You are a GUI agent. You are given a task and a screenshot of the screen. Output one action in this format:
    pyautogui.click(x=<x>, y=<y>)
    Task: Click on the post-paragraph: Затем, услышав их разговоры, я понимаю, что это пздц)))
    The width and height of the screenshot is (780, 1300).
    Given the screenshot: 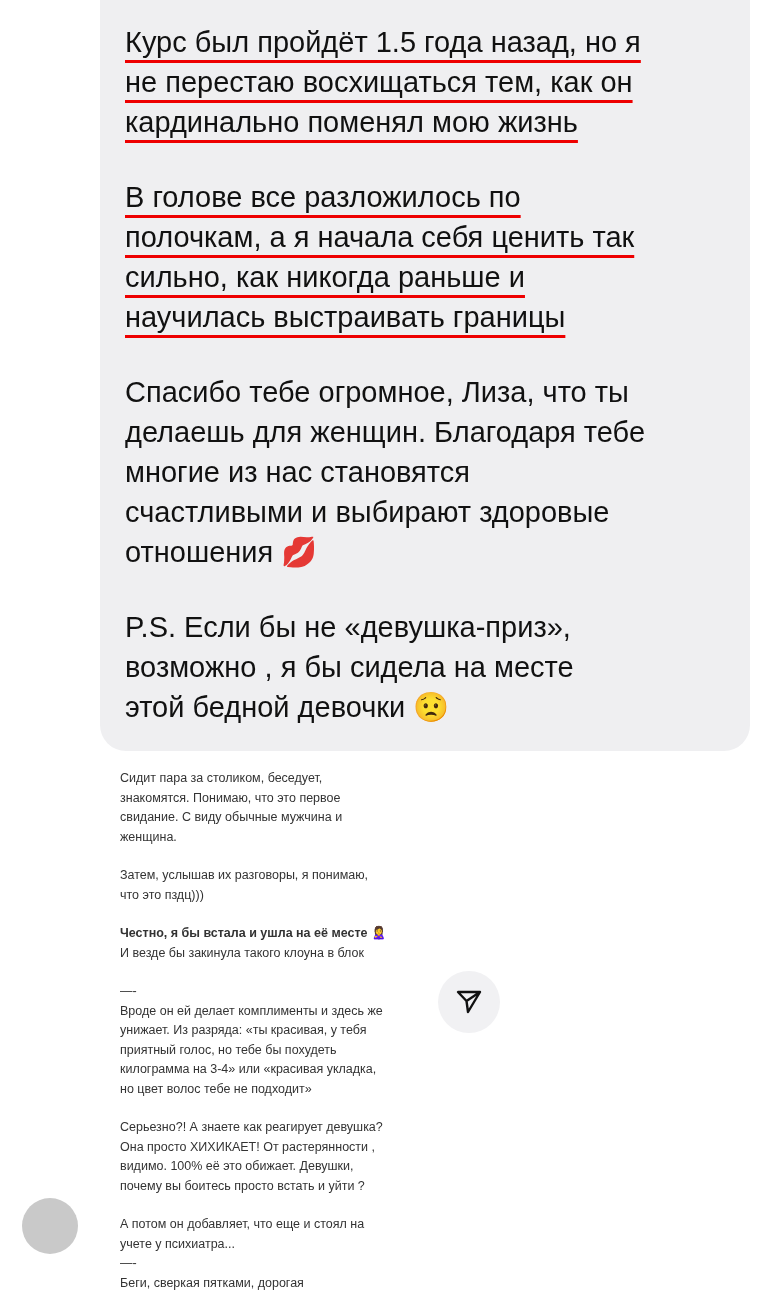 What is the action you would take?
    pyautogui.click(x=245, y=885)
    